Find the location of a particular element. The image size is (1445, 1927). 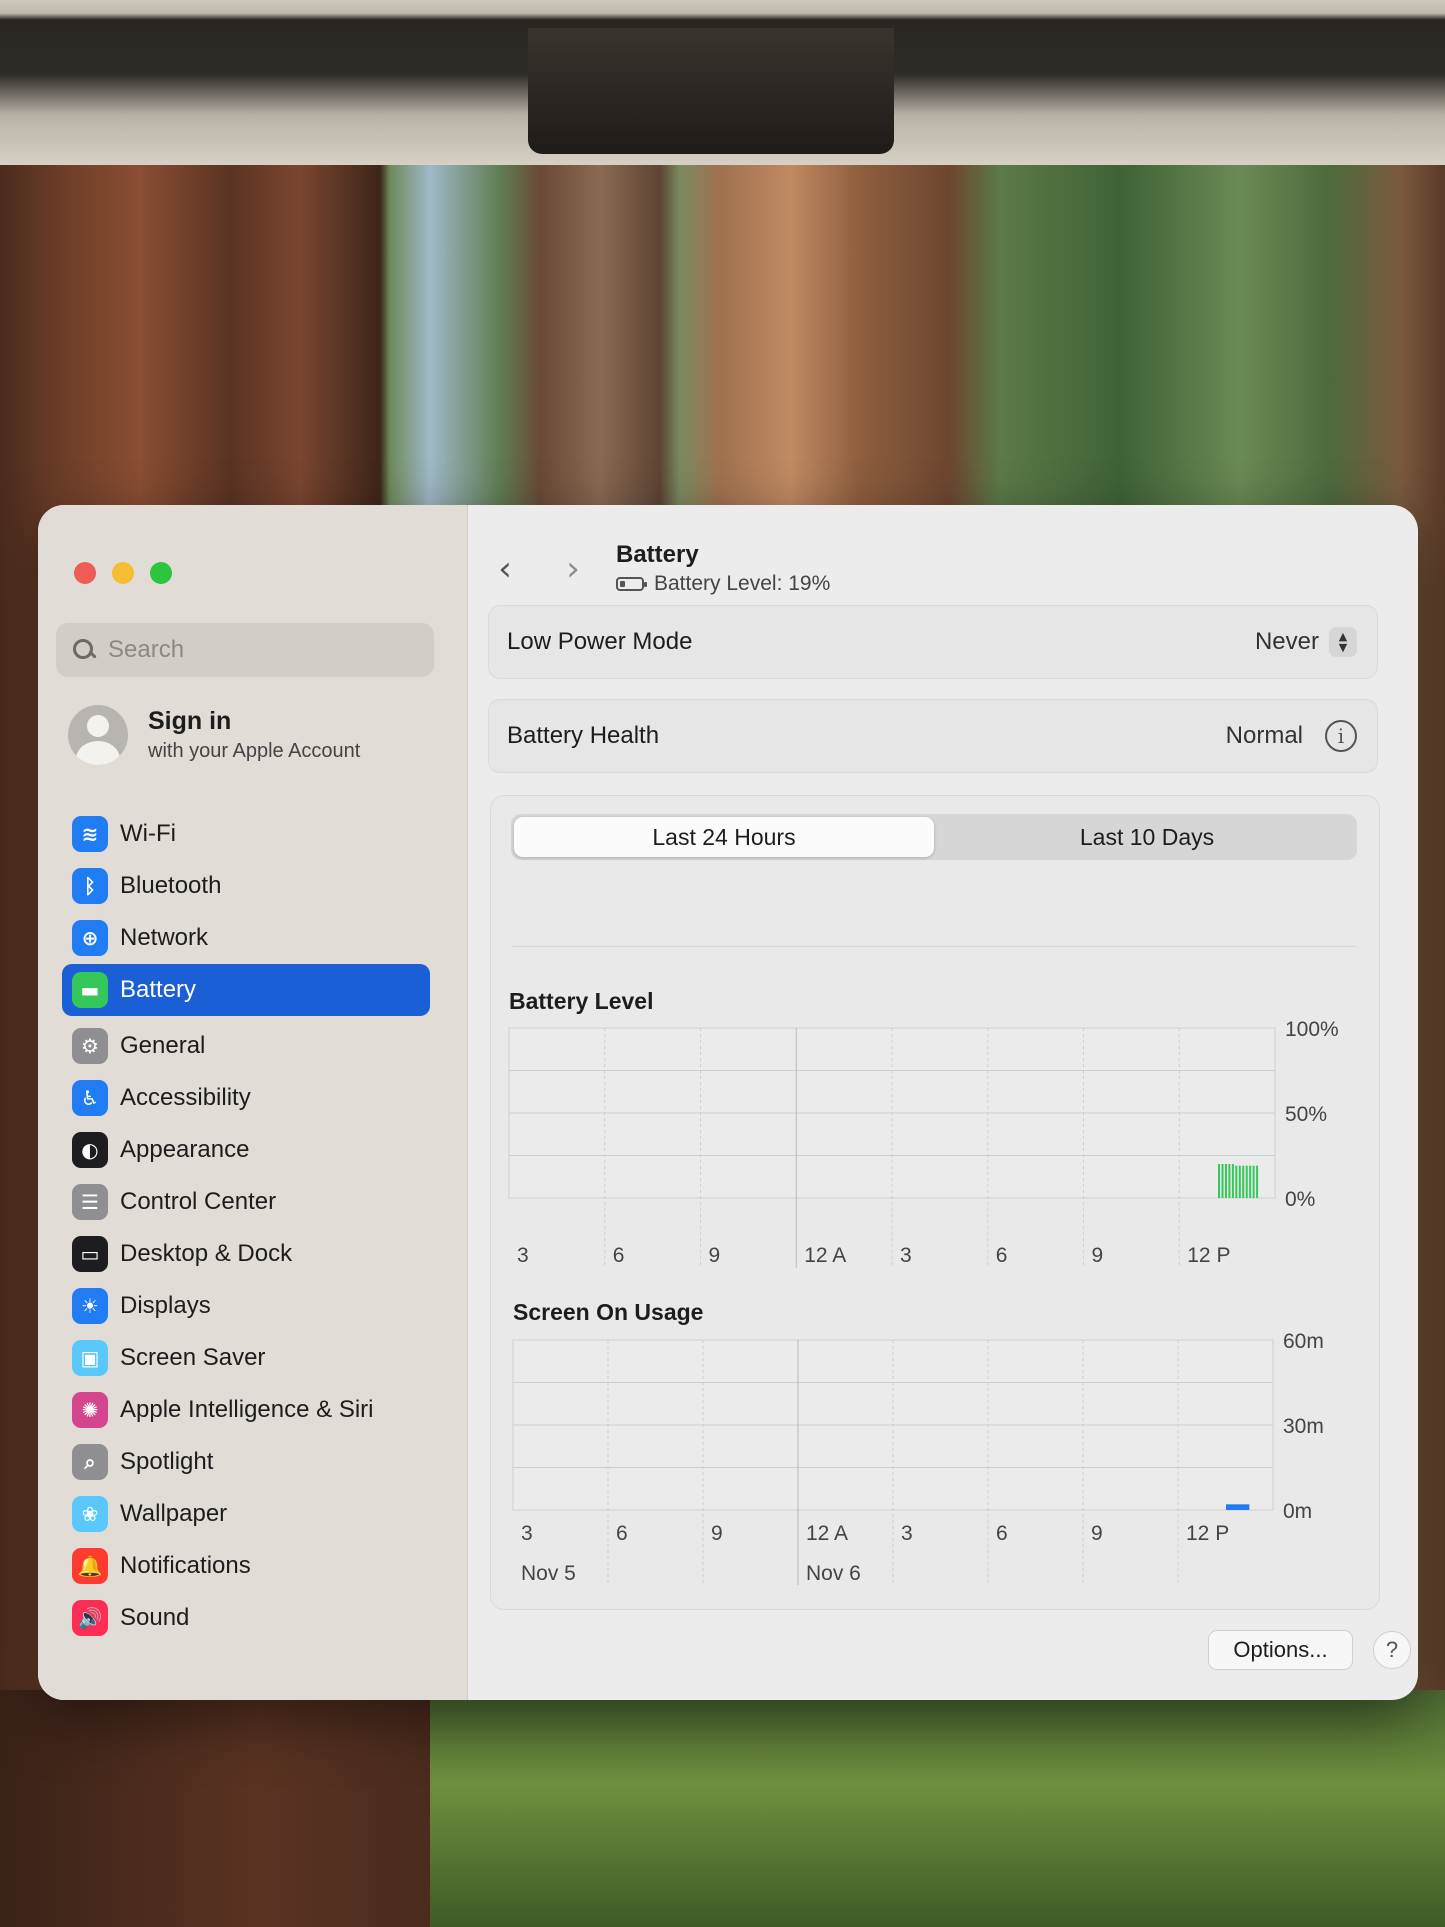

battery-level-chart: 100% 50% 0% 3 6 9 12 A 3 6 9 12 P is located at coordinates (923, 1143).